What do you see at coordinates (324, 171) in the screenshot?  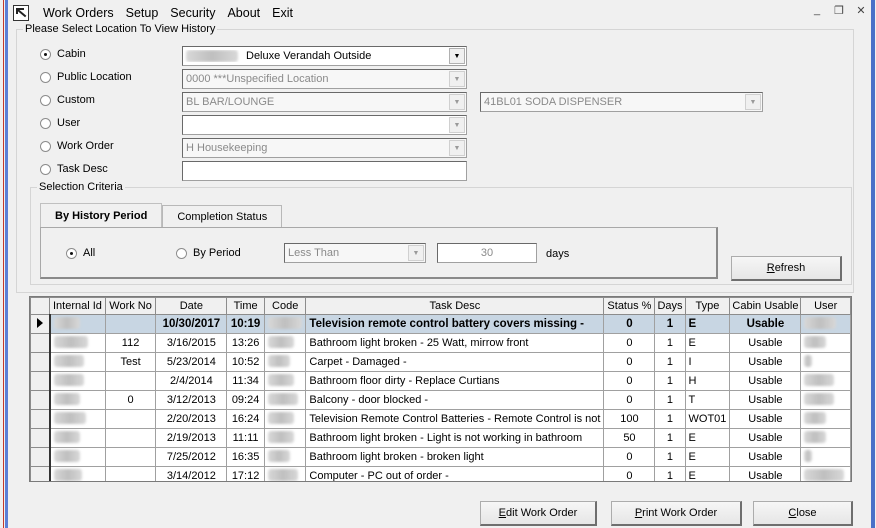 I see `task-desc-input` at bounding box center [324, 171].